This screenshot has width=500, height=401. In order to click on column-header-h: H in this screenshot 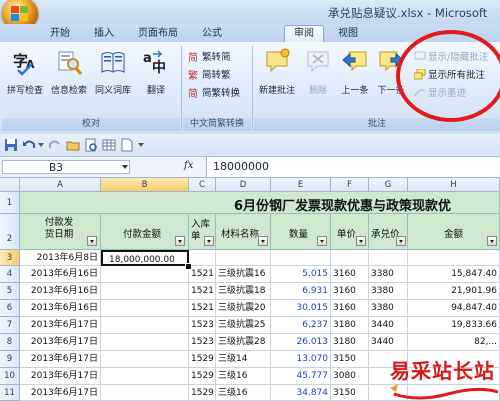, I will do `click(454, 185)`.